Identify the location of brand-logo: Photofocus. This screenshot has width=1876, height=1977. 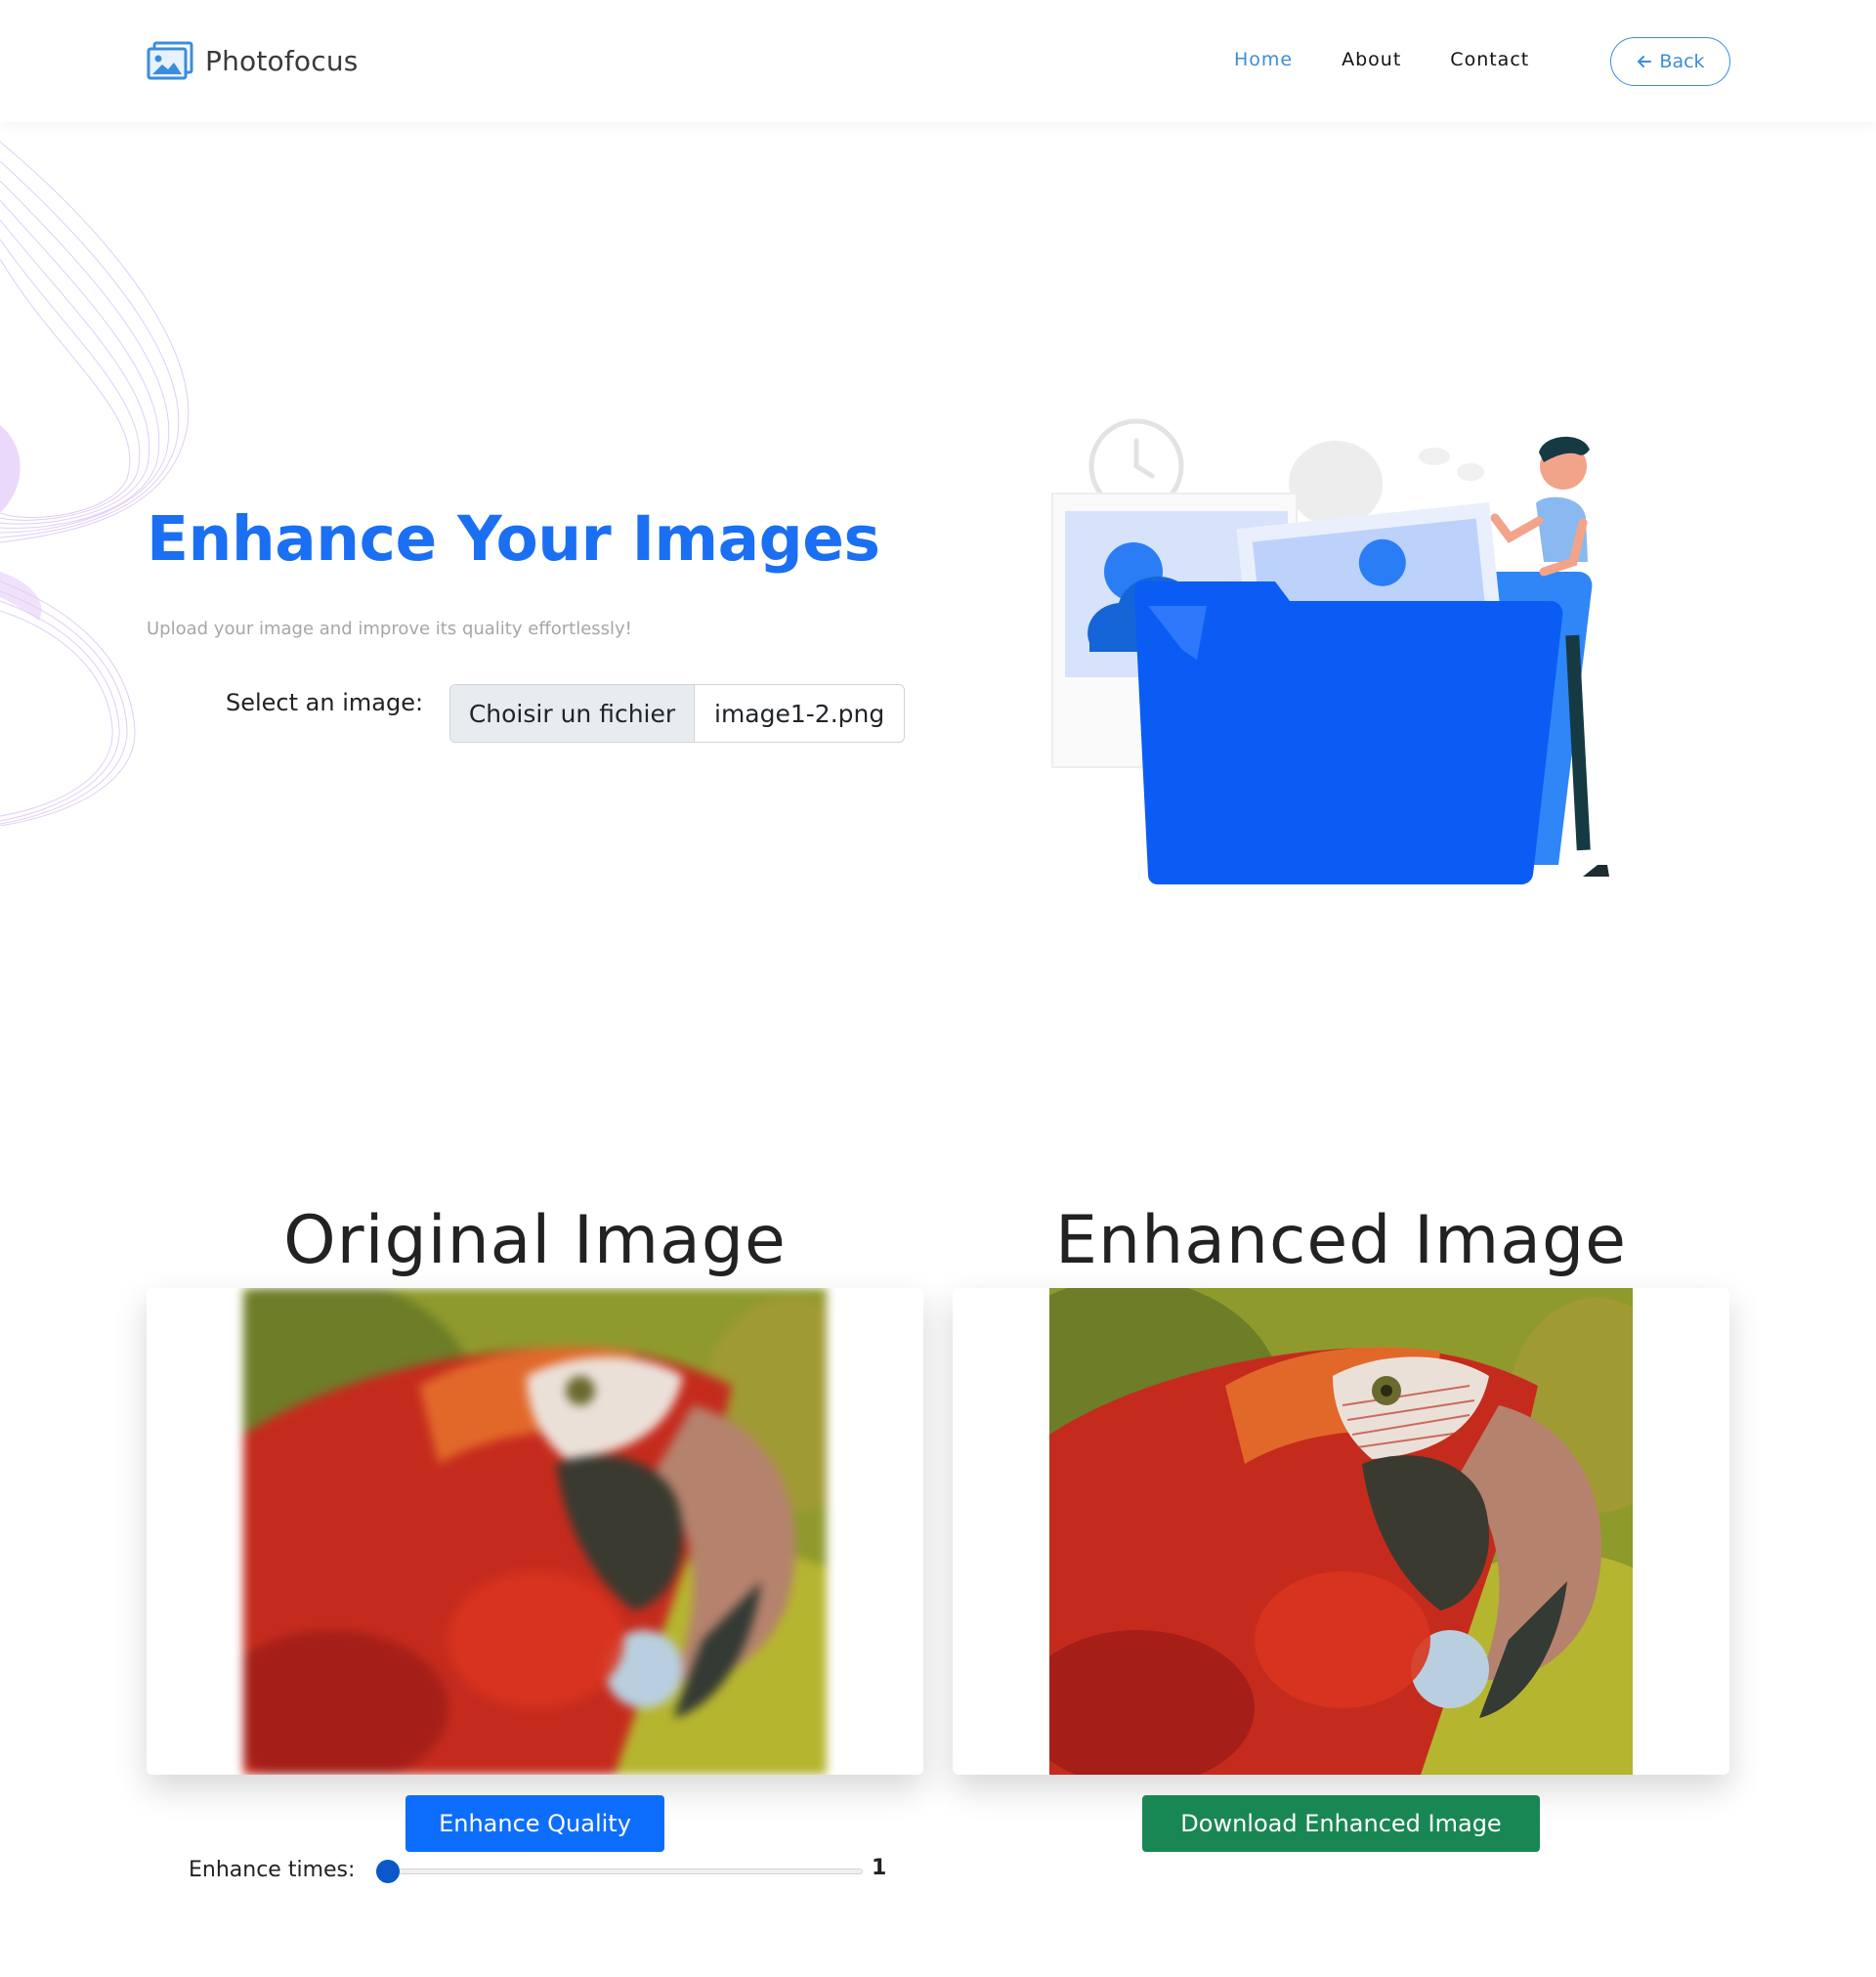
(253, 60).